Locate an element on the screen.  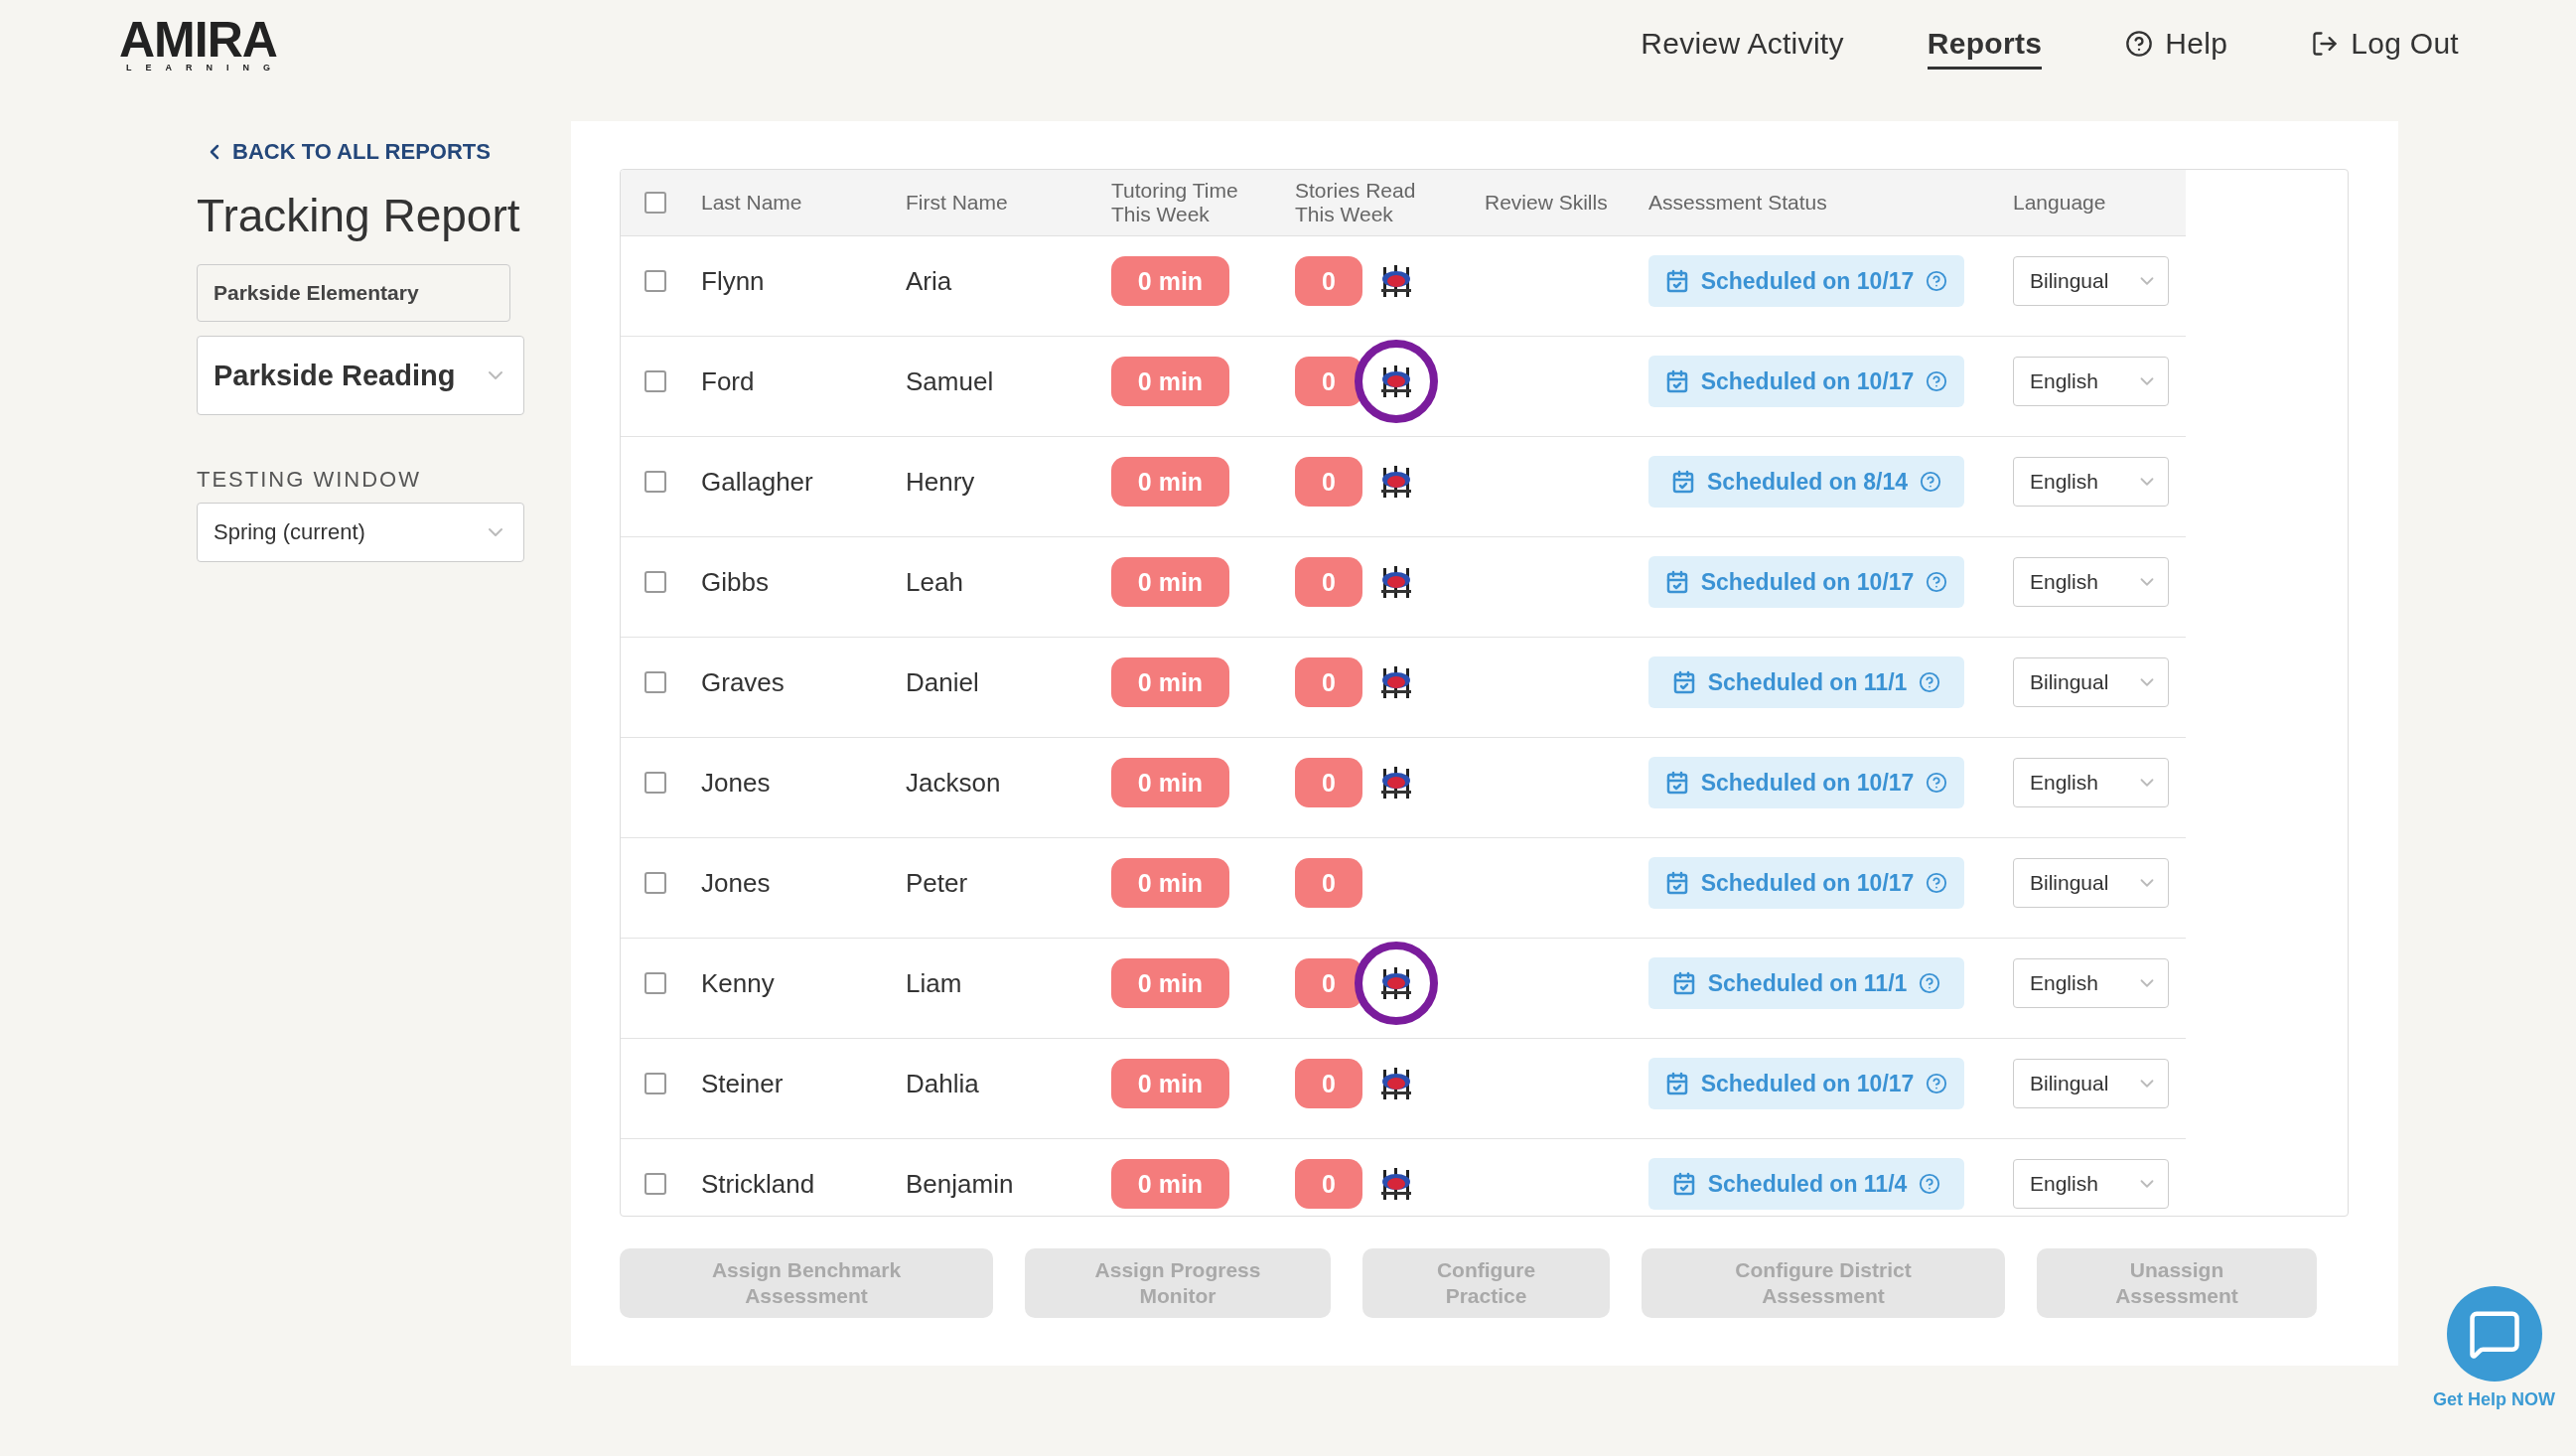
first-name-cell-text: Peter is located at coordinates (938, 883).